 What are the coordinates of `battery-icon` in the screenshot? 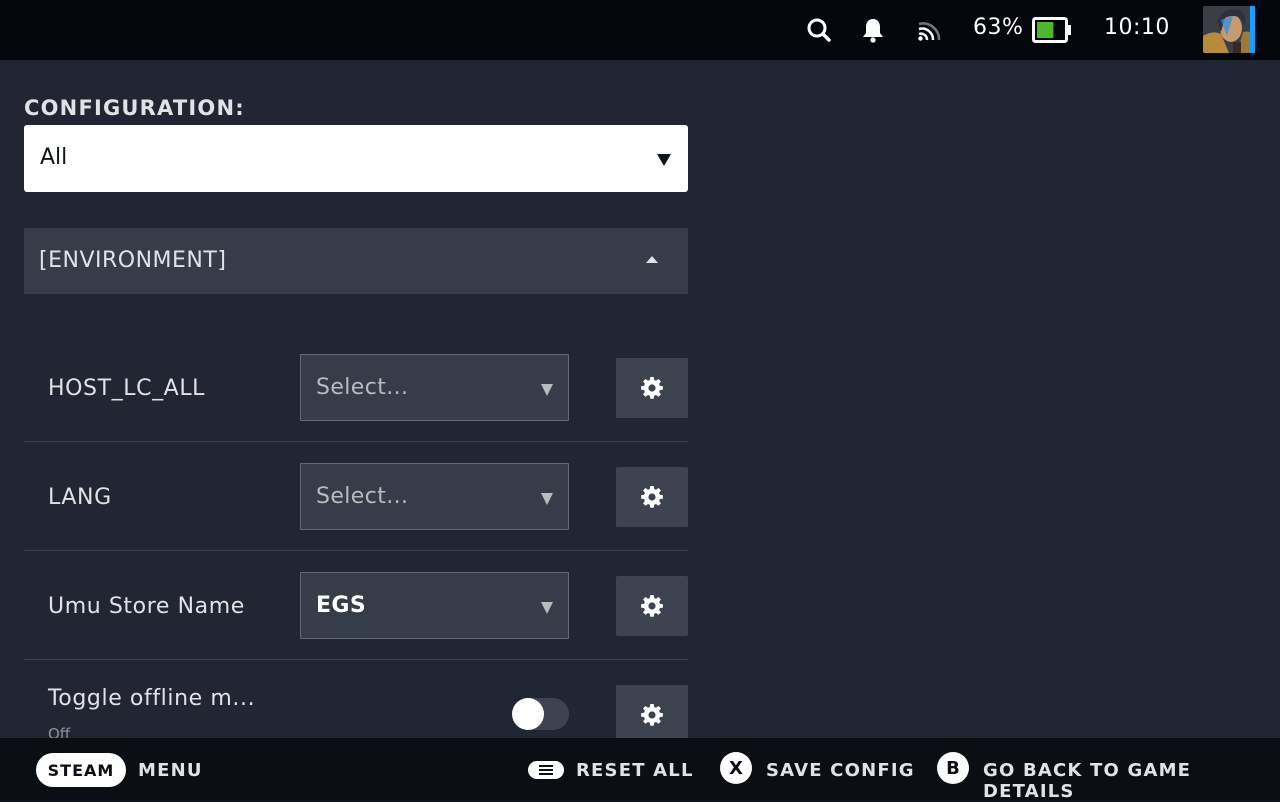 It's located at (1052, 30).